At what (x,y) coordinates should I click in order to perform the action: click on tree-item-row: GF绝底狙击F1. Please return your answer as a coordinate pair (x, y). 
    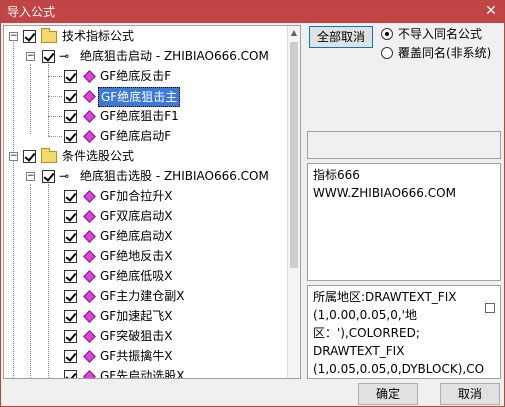
    Looking at the image, I should click on (146, 116).